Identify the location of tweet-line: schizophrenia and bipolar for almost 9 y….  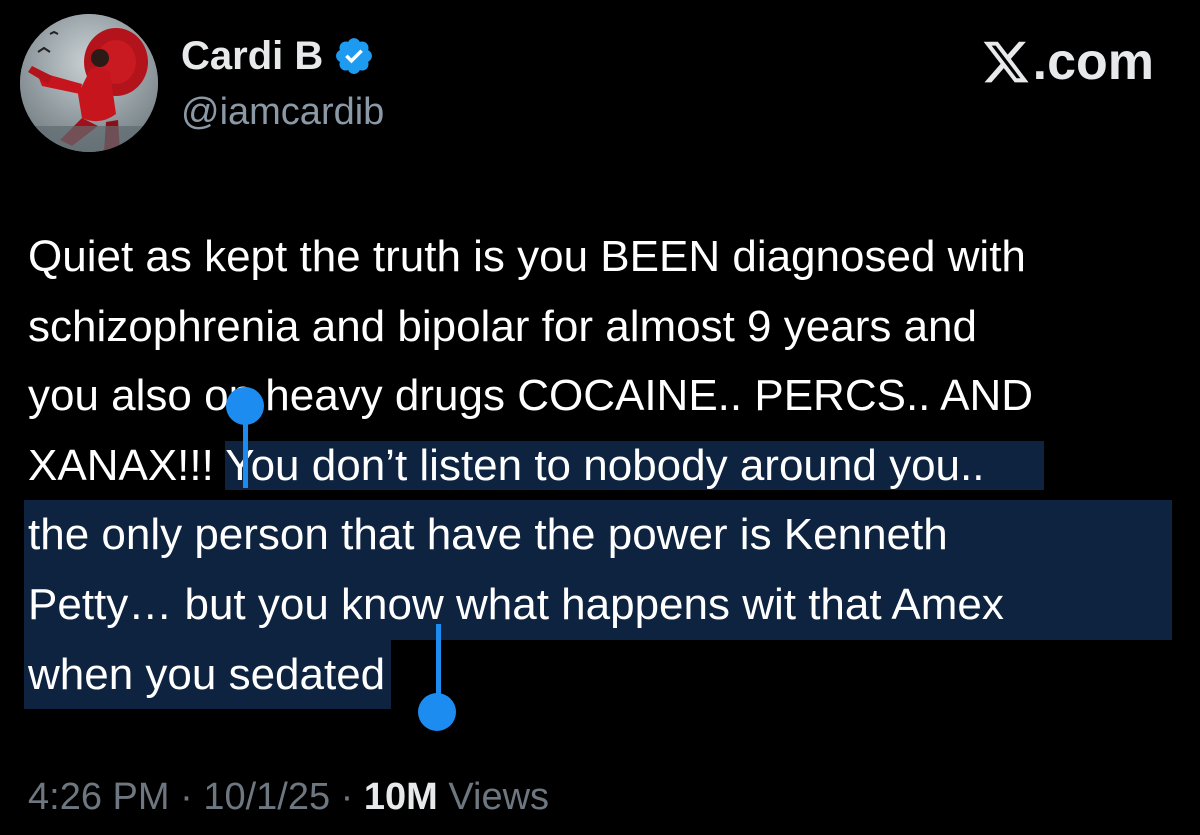
(502, 326).